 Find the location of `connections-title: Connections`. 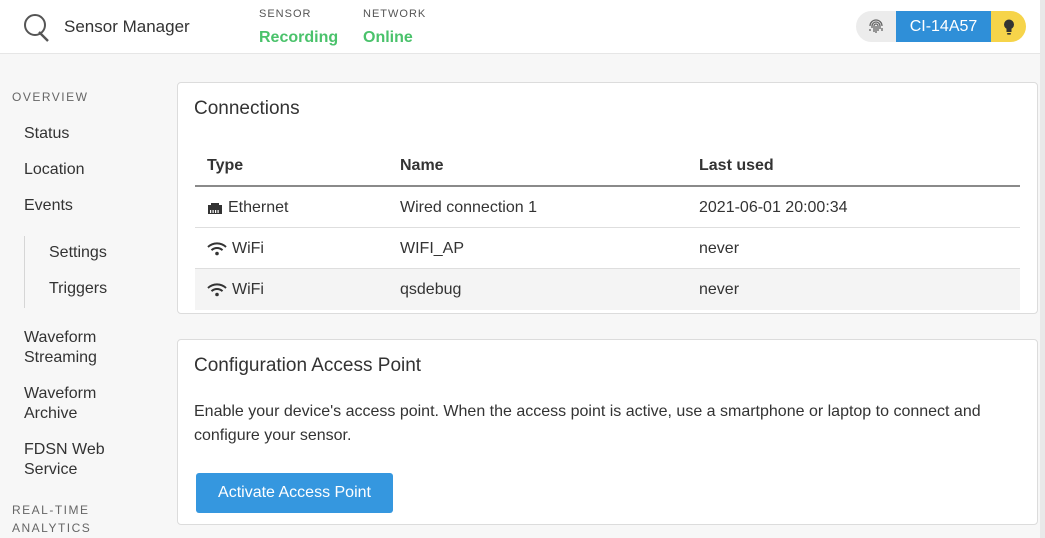

connections-title: Connections is located at coordinates (247, 108).